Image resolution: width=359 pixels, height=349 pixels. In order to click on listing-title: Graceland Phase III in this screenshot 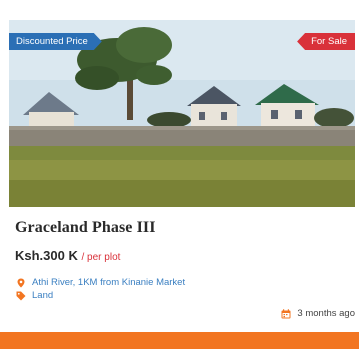, I will do `click(85, 228)`.